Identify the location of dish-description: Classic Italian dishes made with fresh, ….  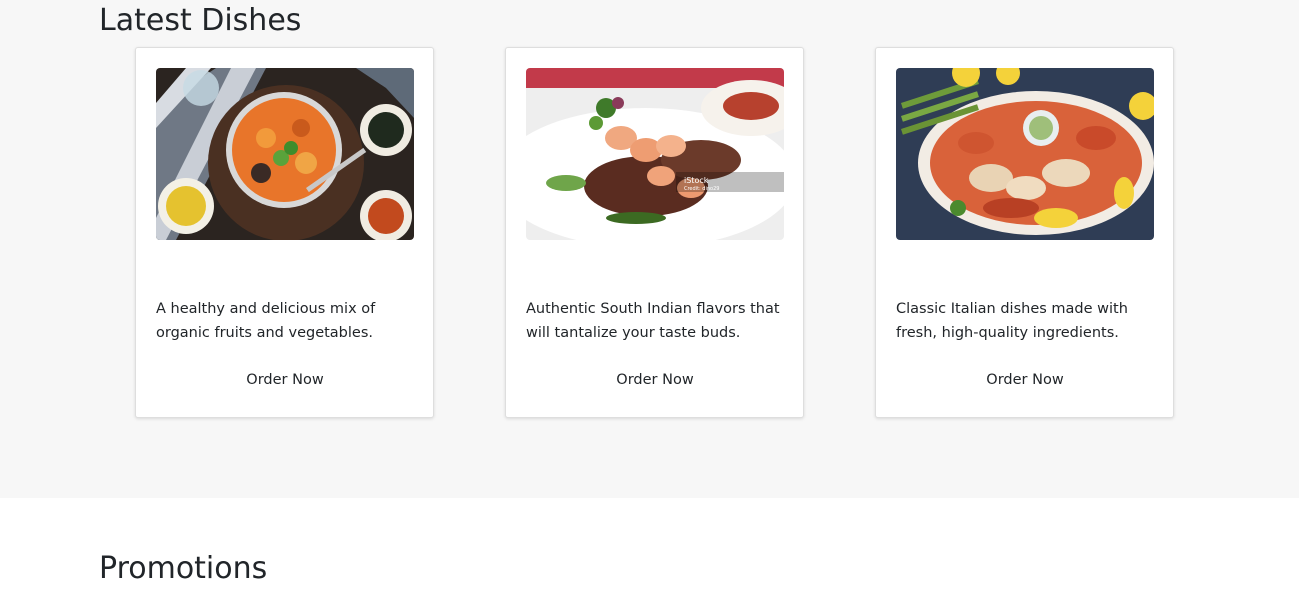
(1012, 321).